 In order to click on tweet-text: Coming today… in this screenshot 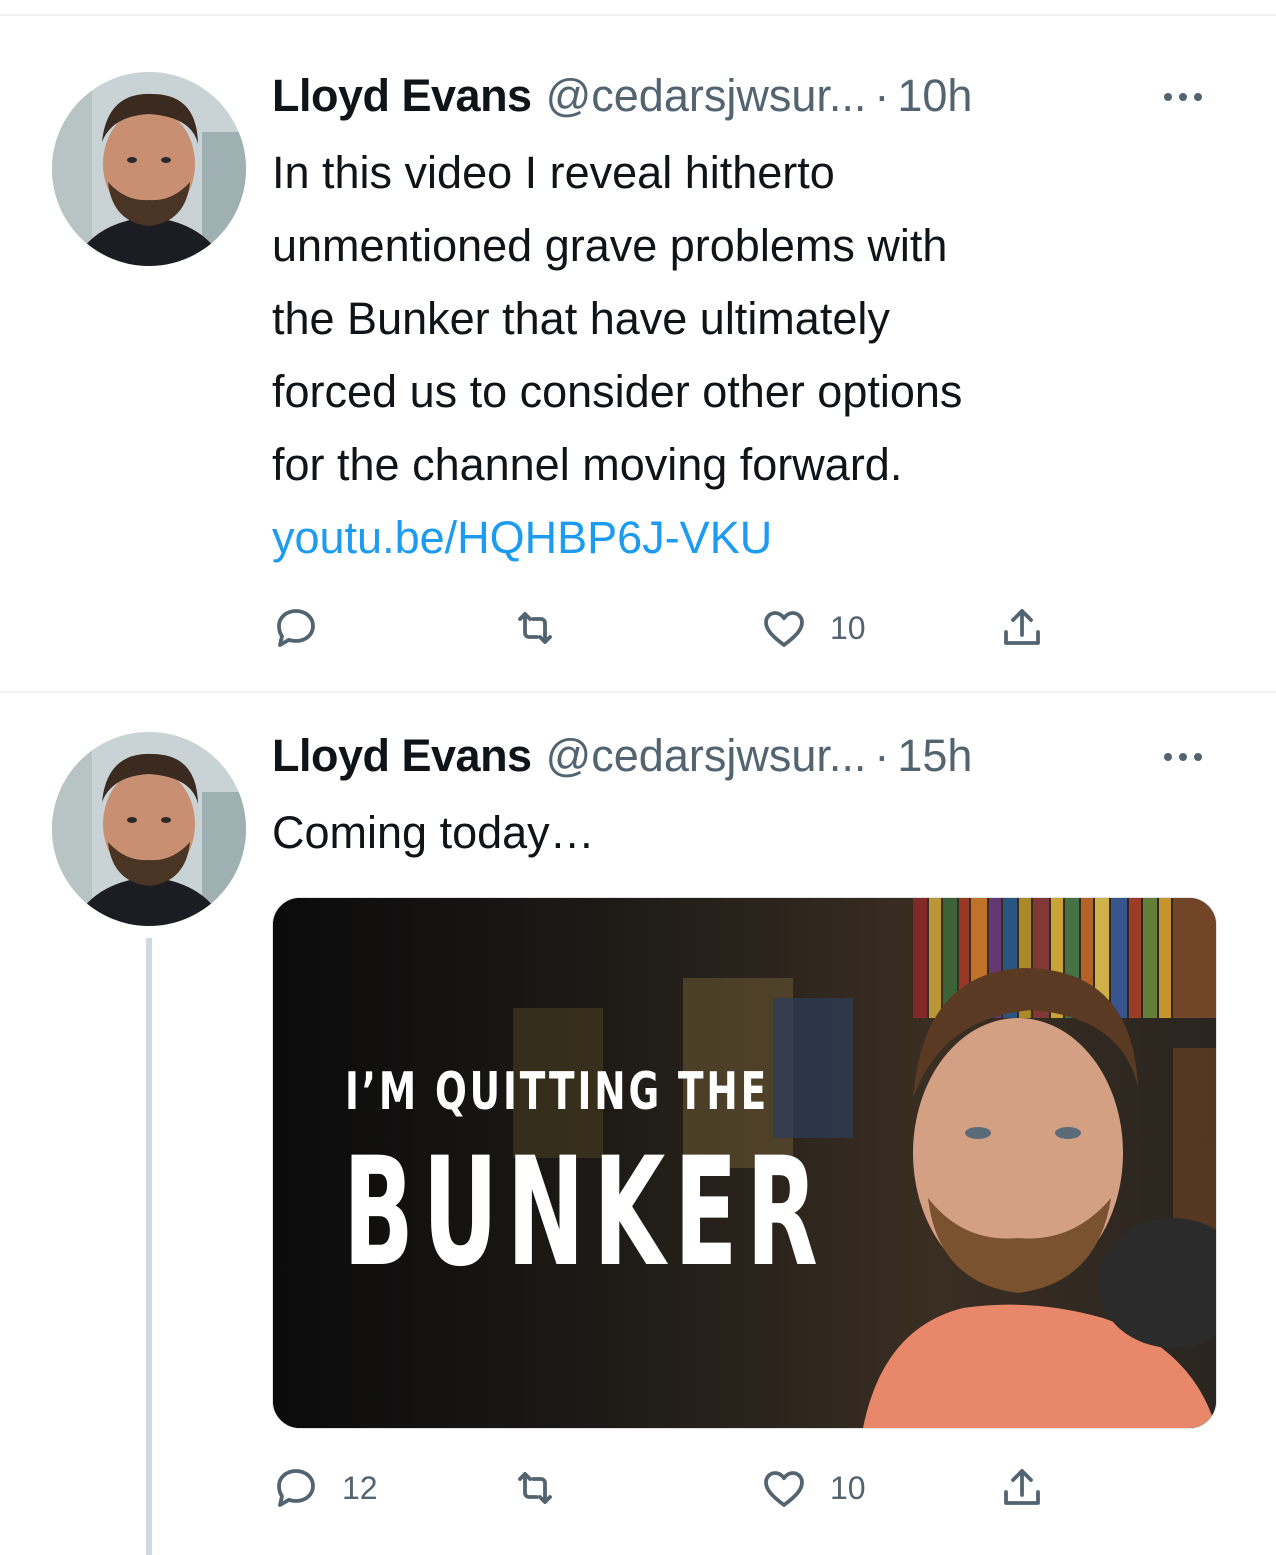, I will do `click(752, 832)`.